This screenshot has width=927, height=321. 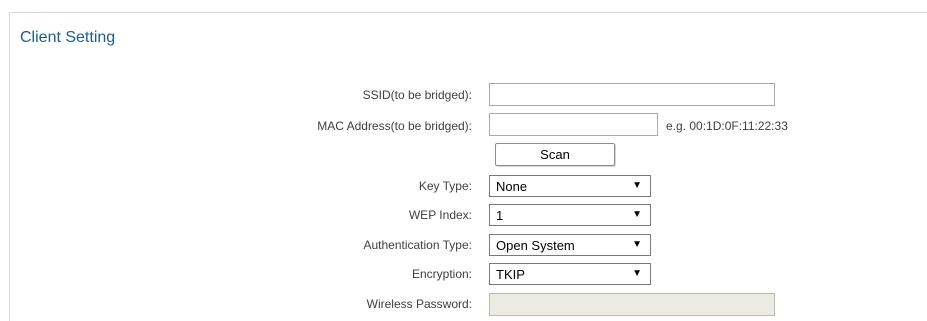 What do you see at coordinates (512, 186) in the screenshot?
I see `key-type-value: None` at bounding box center [512, 186].